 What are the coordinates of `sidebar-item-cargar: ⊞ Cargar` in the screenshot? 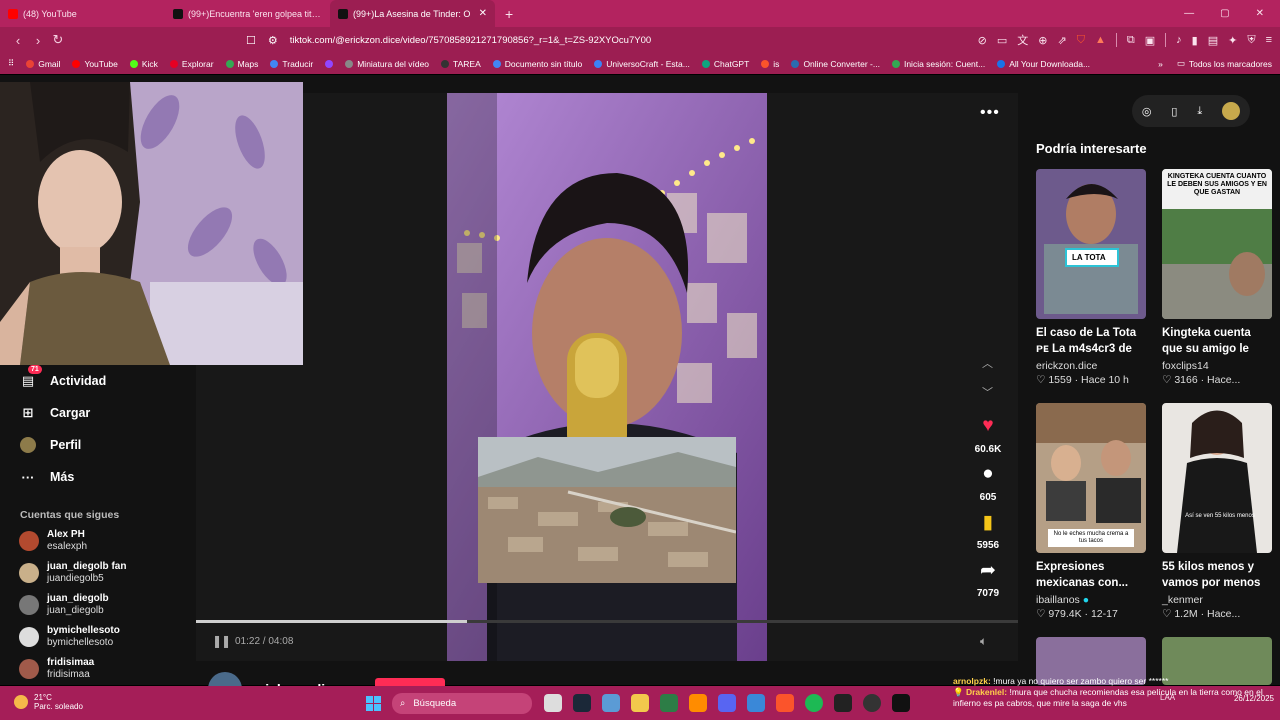 It's located at (98, 413).